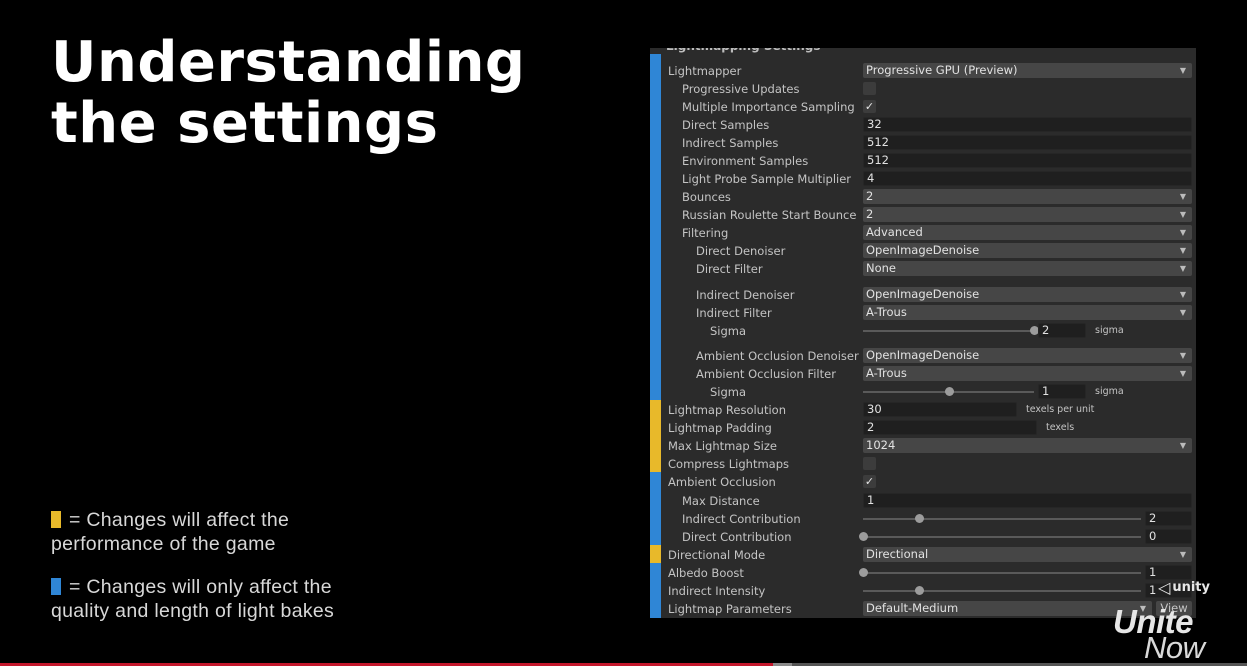 This screenshot has width=1247, height=666. I want to click on sigma-slider-track, so click(948, 331).